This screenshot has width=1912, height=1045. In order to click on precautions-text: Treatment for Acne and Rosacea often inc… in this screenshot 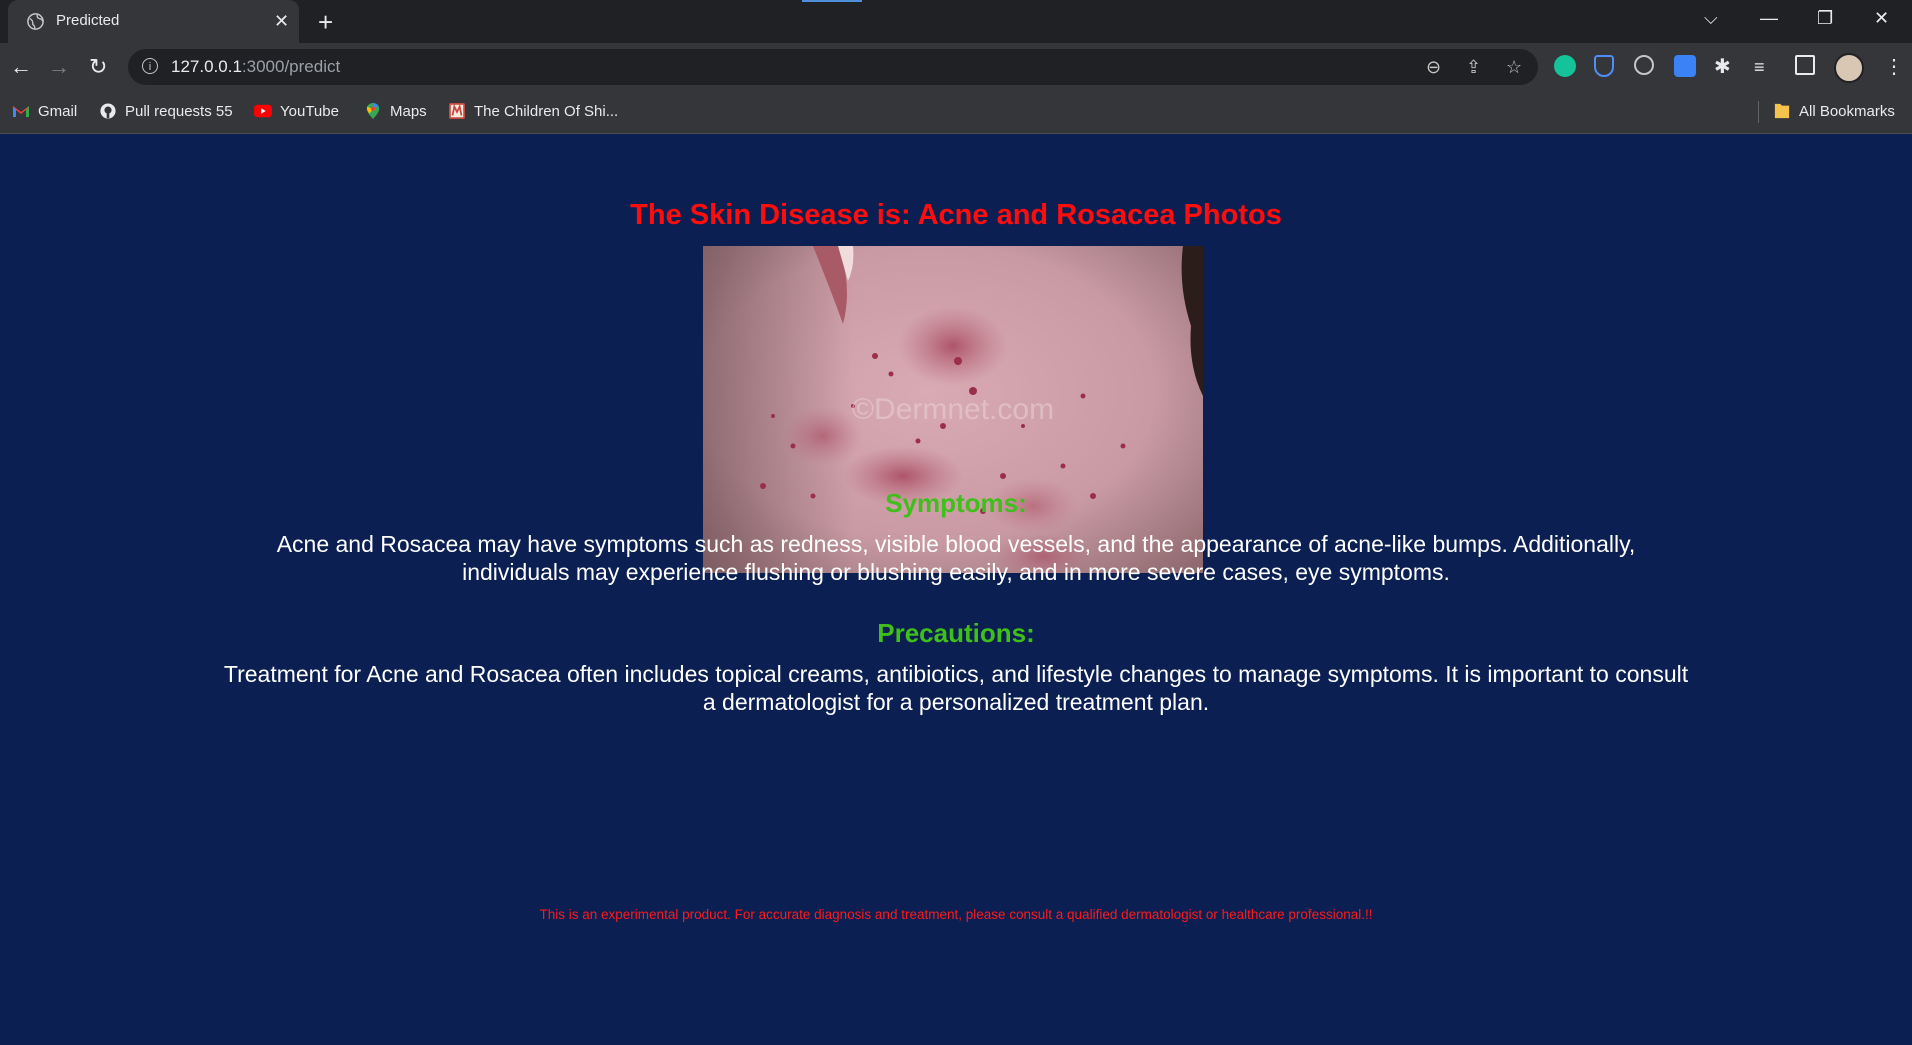, I will do `click(956, 688)`.